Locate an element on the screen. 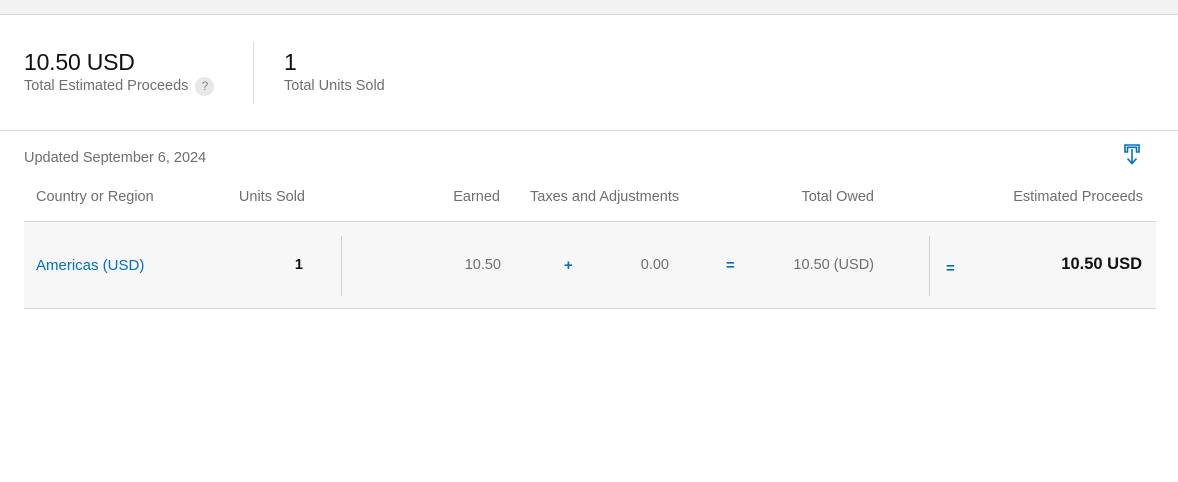 Image resolution: width=1178 pixels, height=482 pixels. proceeds-cell: 10.50 USD is located at coordinates (1101, 264).